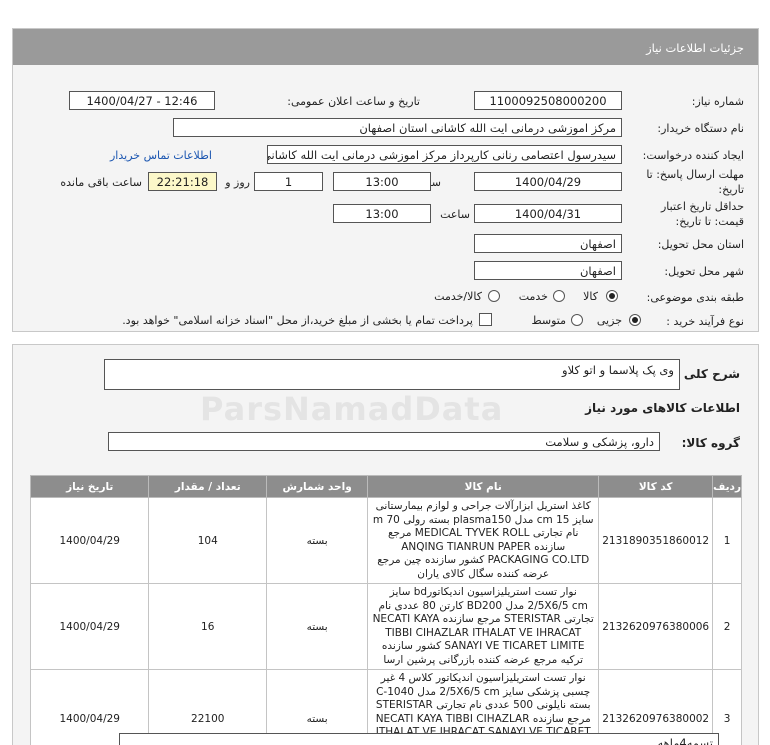 The width and height of the screenshot is (770, 745). I want to click on category-option-service: خدمت, so click(533, 296).